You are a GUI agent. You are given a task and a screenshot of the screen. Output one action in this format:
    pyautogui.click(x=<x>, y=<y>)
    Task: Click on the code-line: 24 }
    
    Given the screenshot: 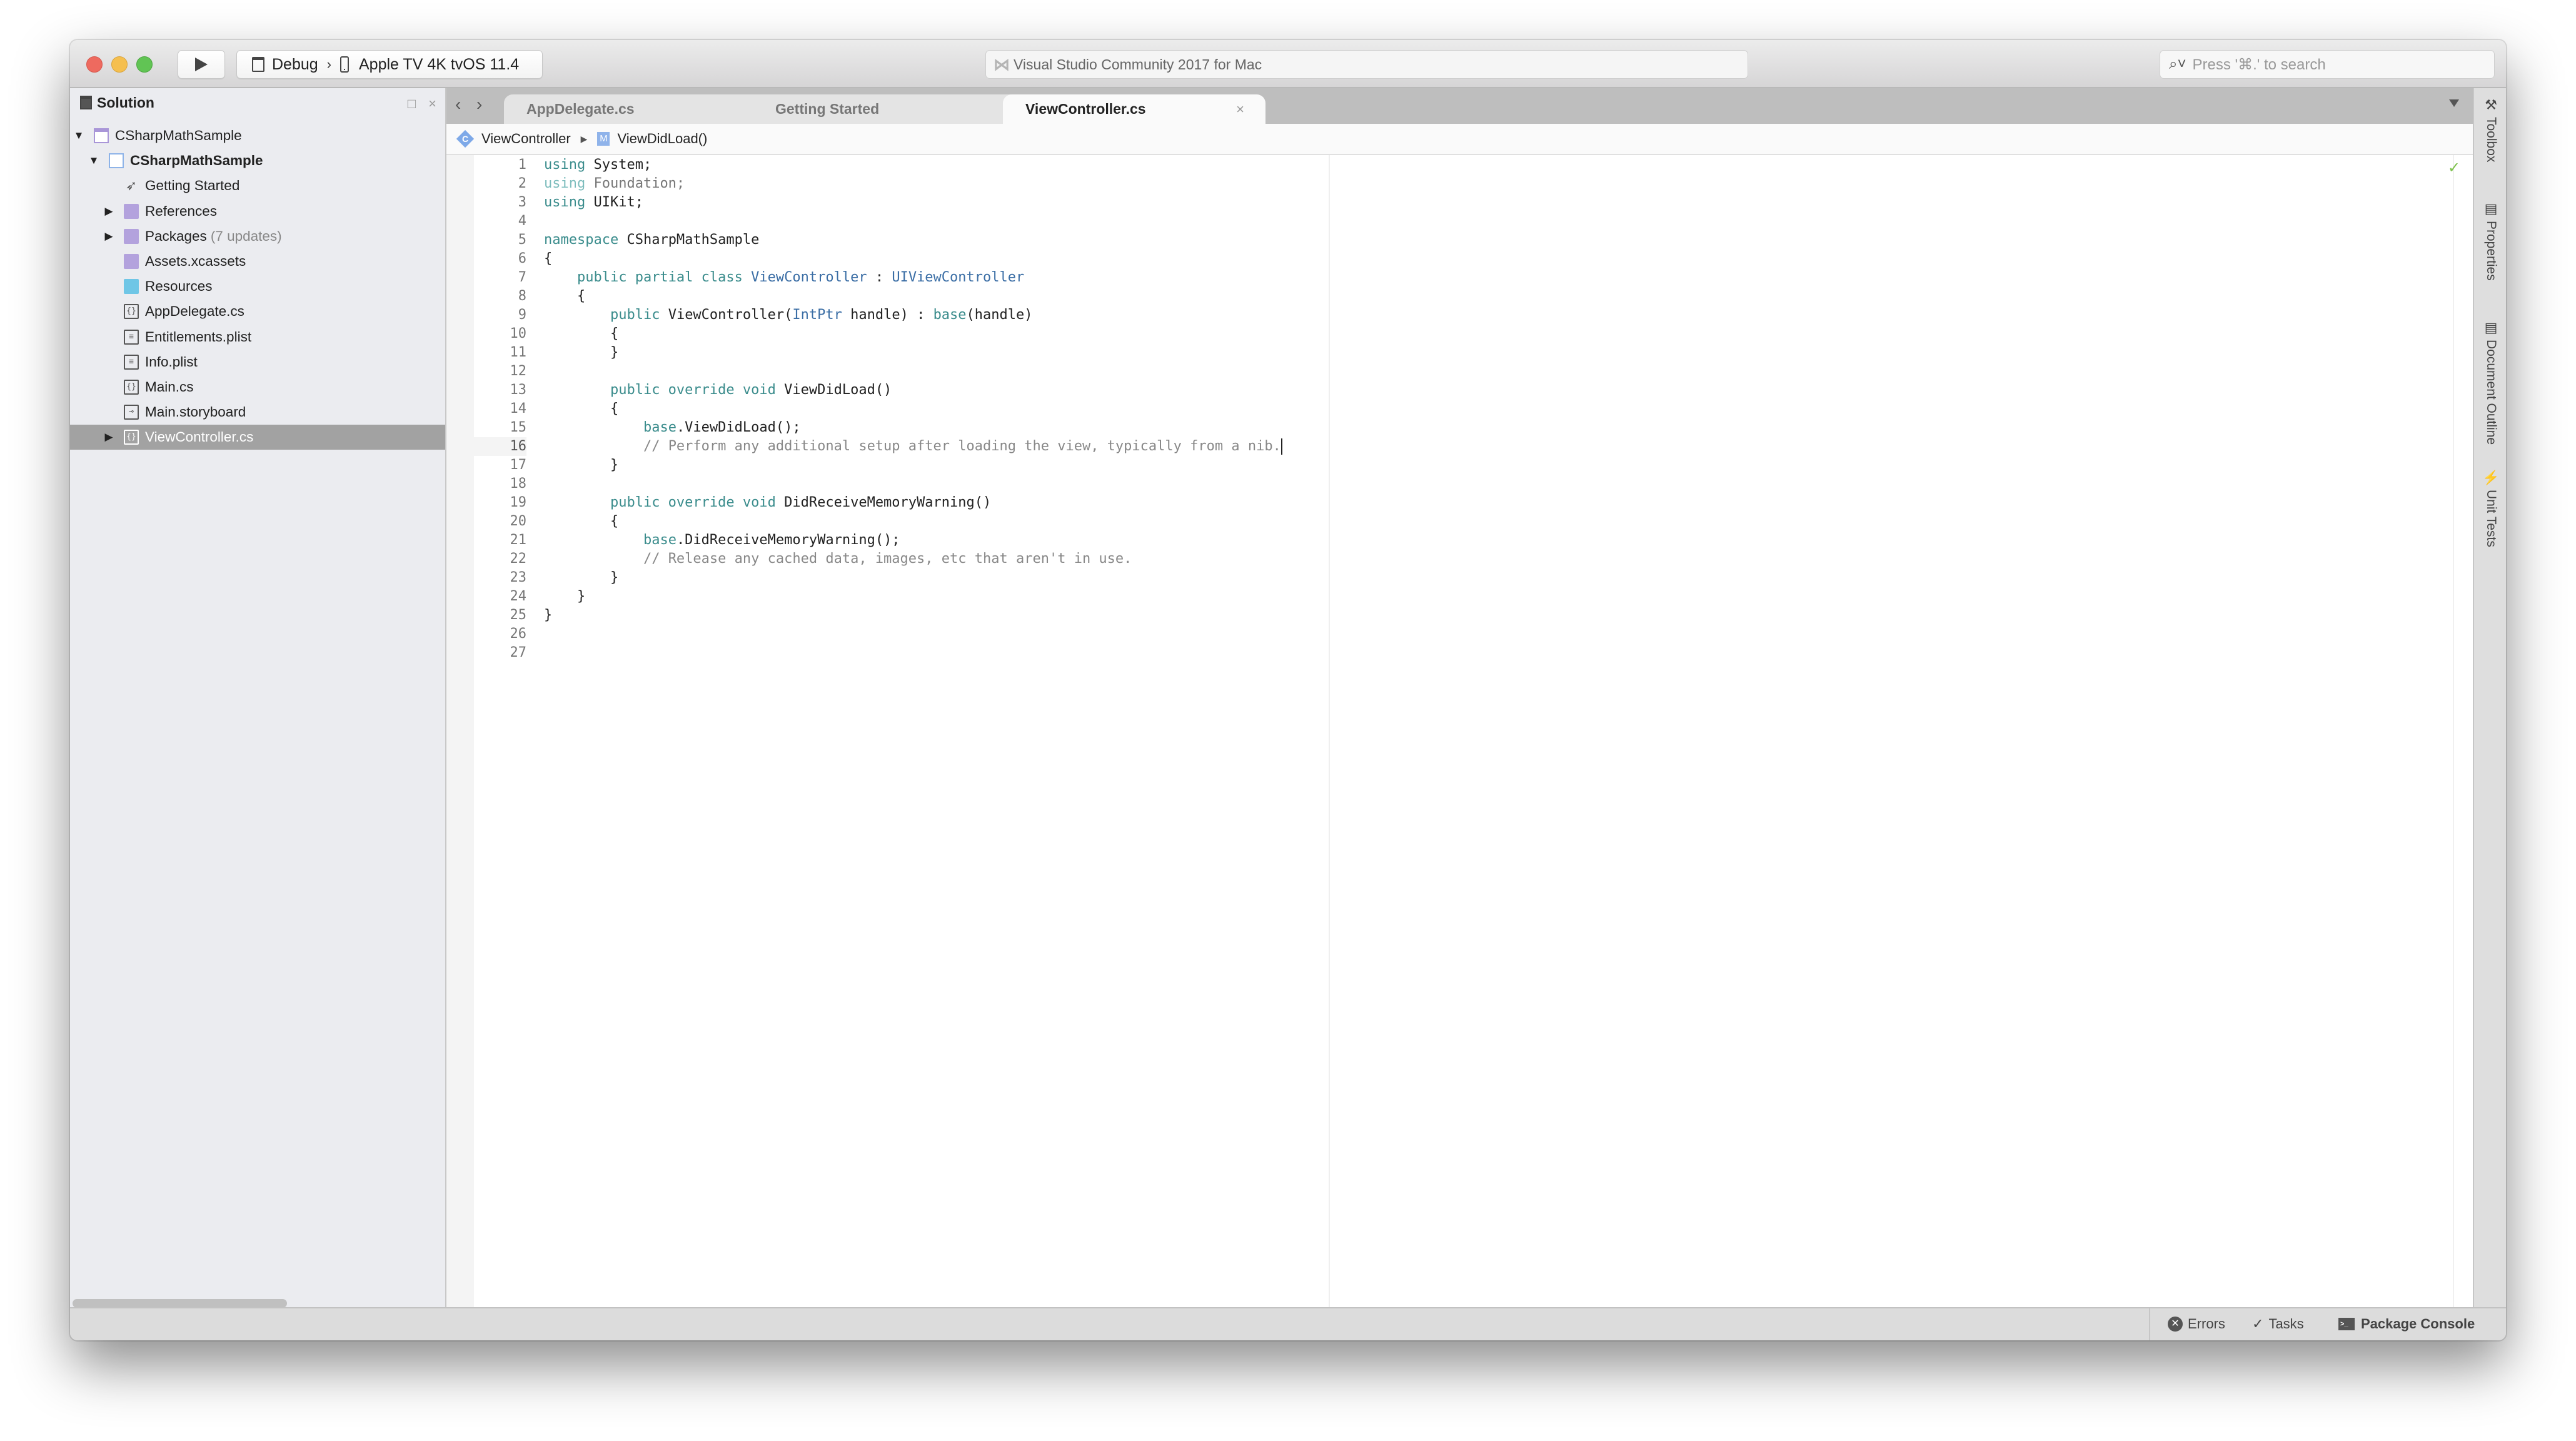 What is the action you would take?
    pyautogui.click(x=878, y=596)
    